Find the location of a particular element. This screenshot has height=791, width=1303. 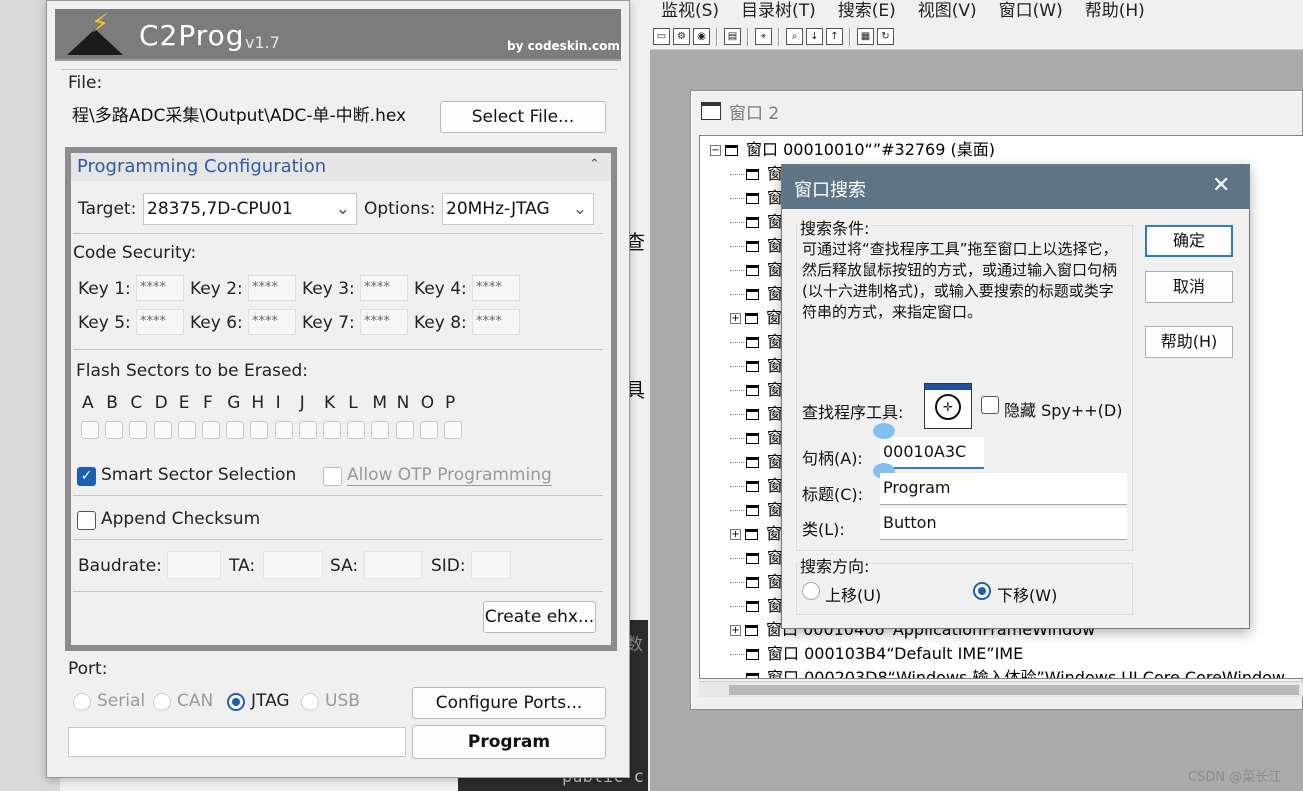

log-messages-icon: ▤ is located at coordinates (732, 36).